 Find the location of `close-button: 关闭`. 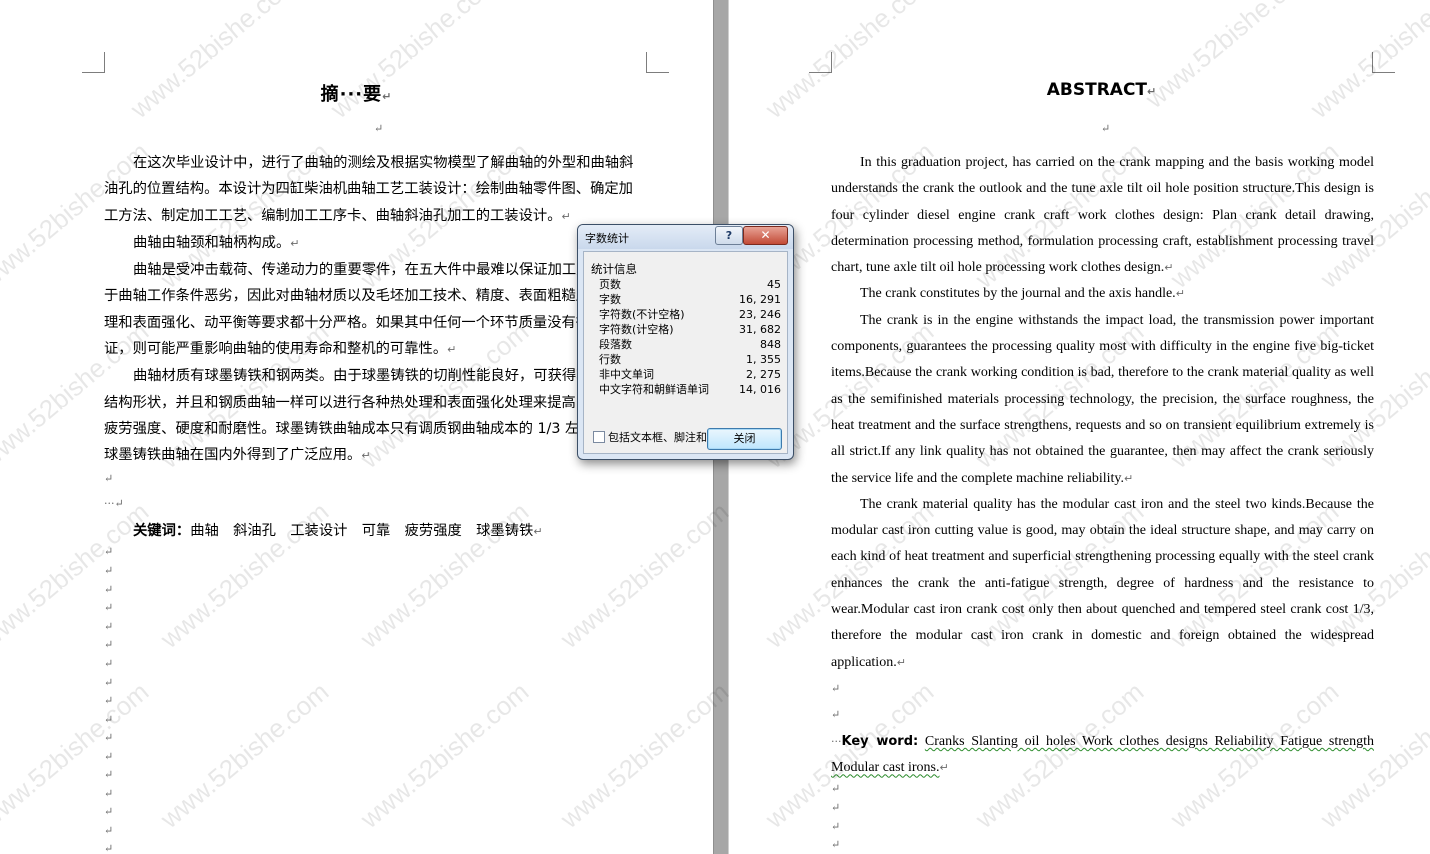

close-button: 关闭 is located at coordinates (744, 439).